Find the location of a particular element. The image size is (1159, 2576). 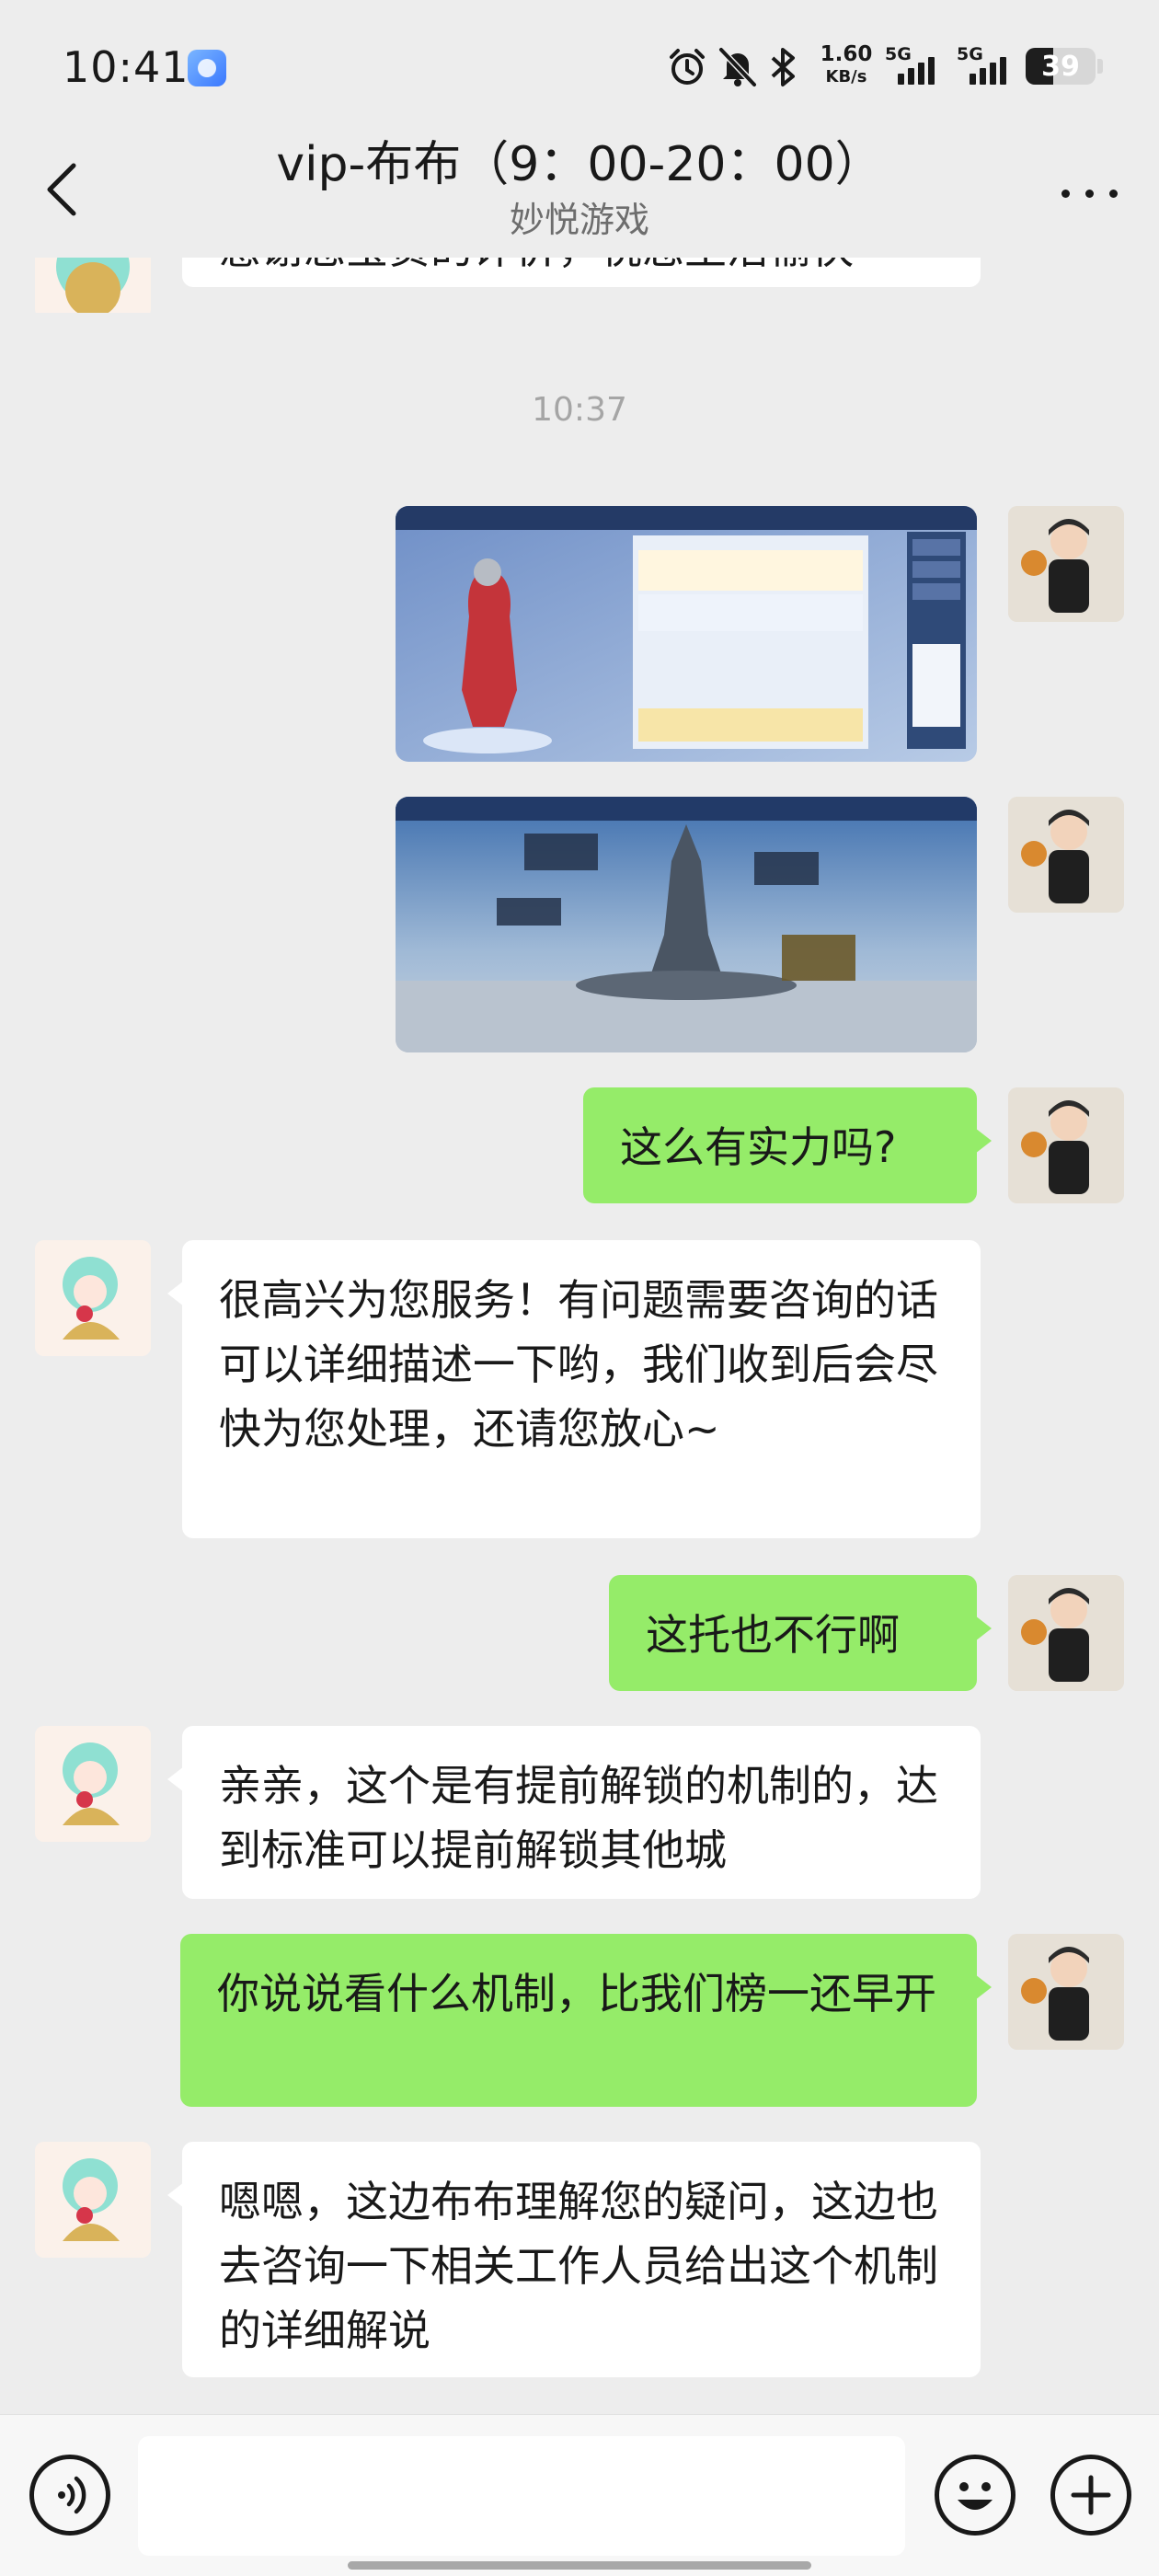

voice-icon is located at coordinates (72, 2495).